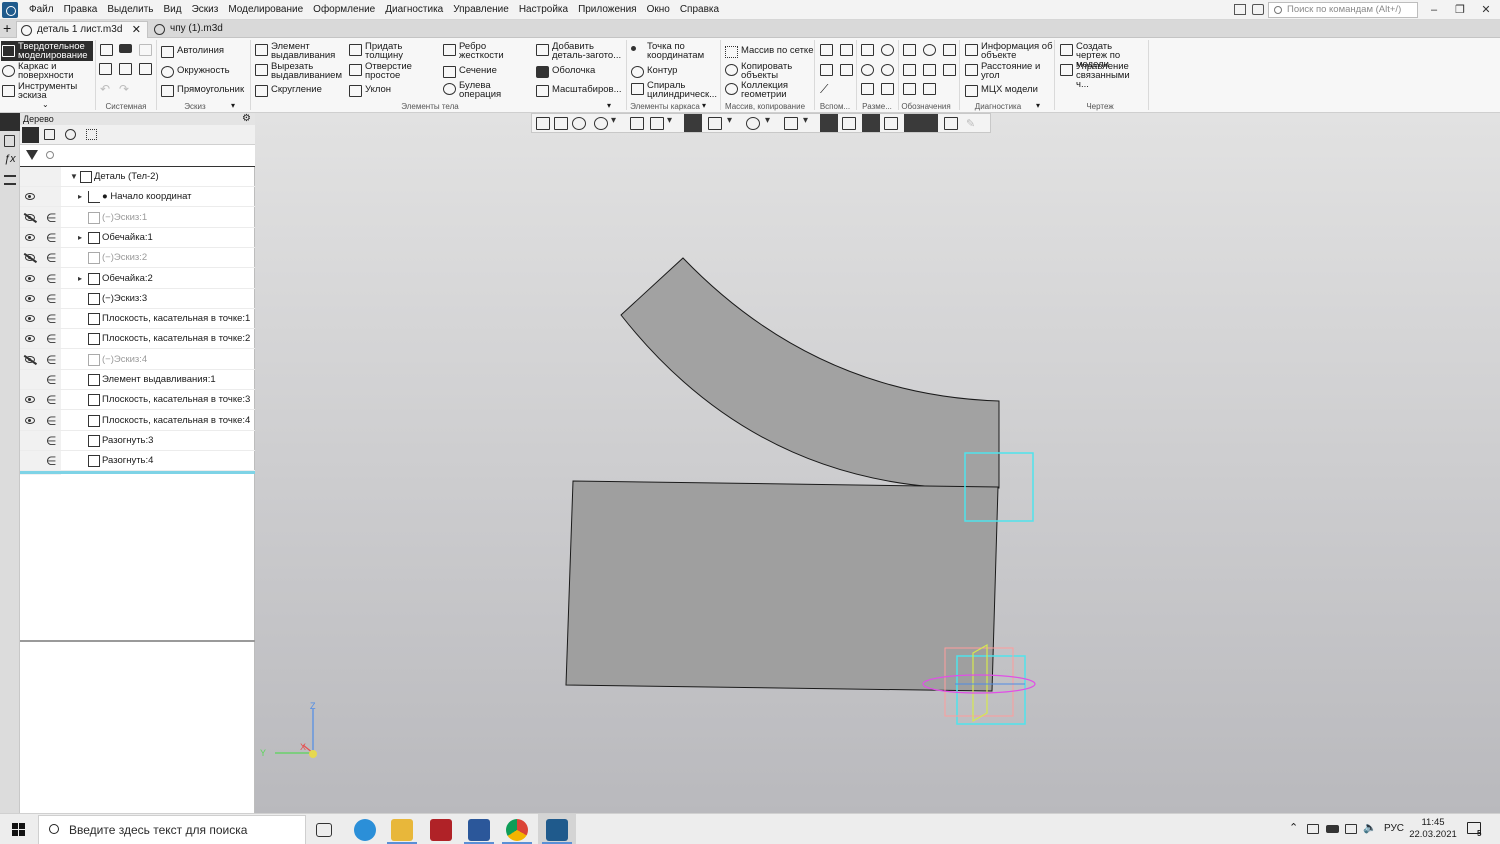 The width and height of the screenshot is (1500, 844). I want to click on fillet-button: Скругление, so click(288, 91).